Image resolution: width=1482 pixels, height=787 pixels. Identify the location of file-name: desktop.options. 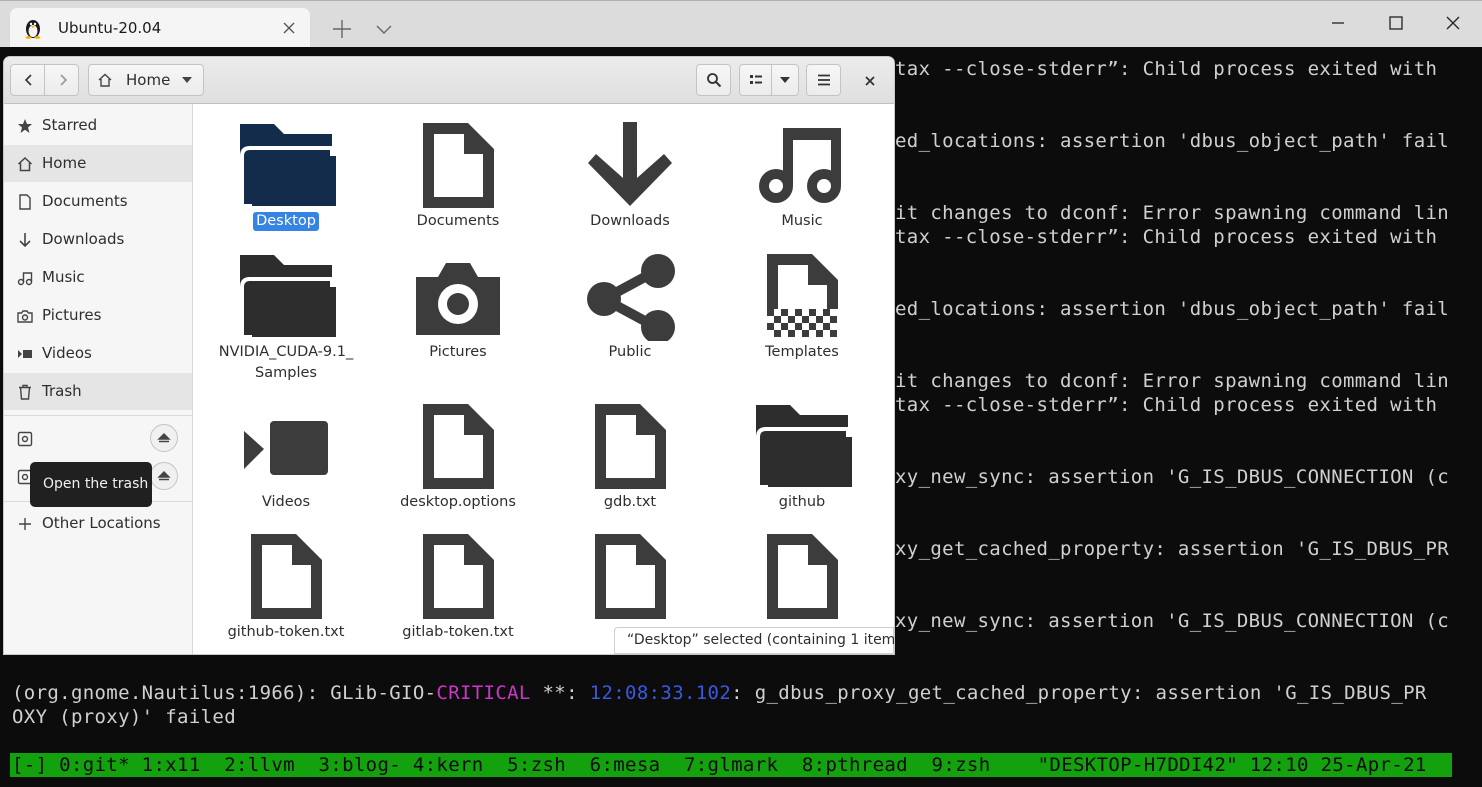
(458, 502).